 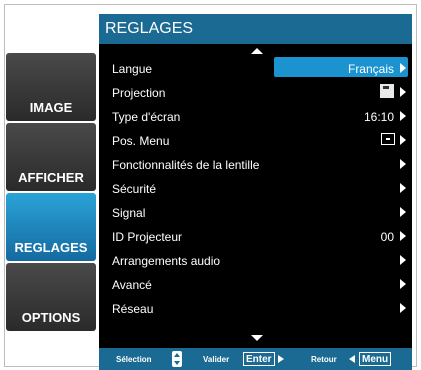 What do you see at coordinates (388, 139) in the screenshot?
I see `menu-position-icon` at bounding box center [388, 139].